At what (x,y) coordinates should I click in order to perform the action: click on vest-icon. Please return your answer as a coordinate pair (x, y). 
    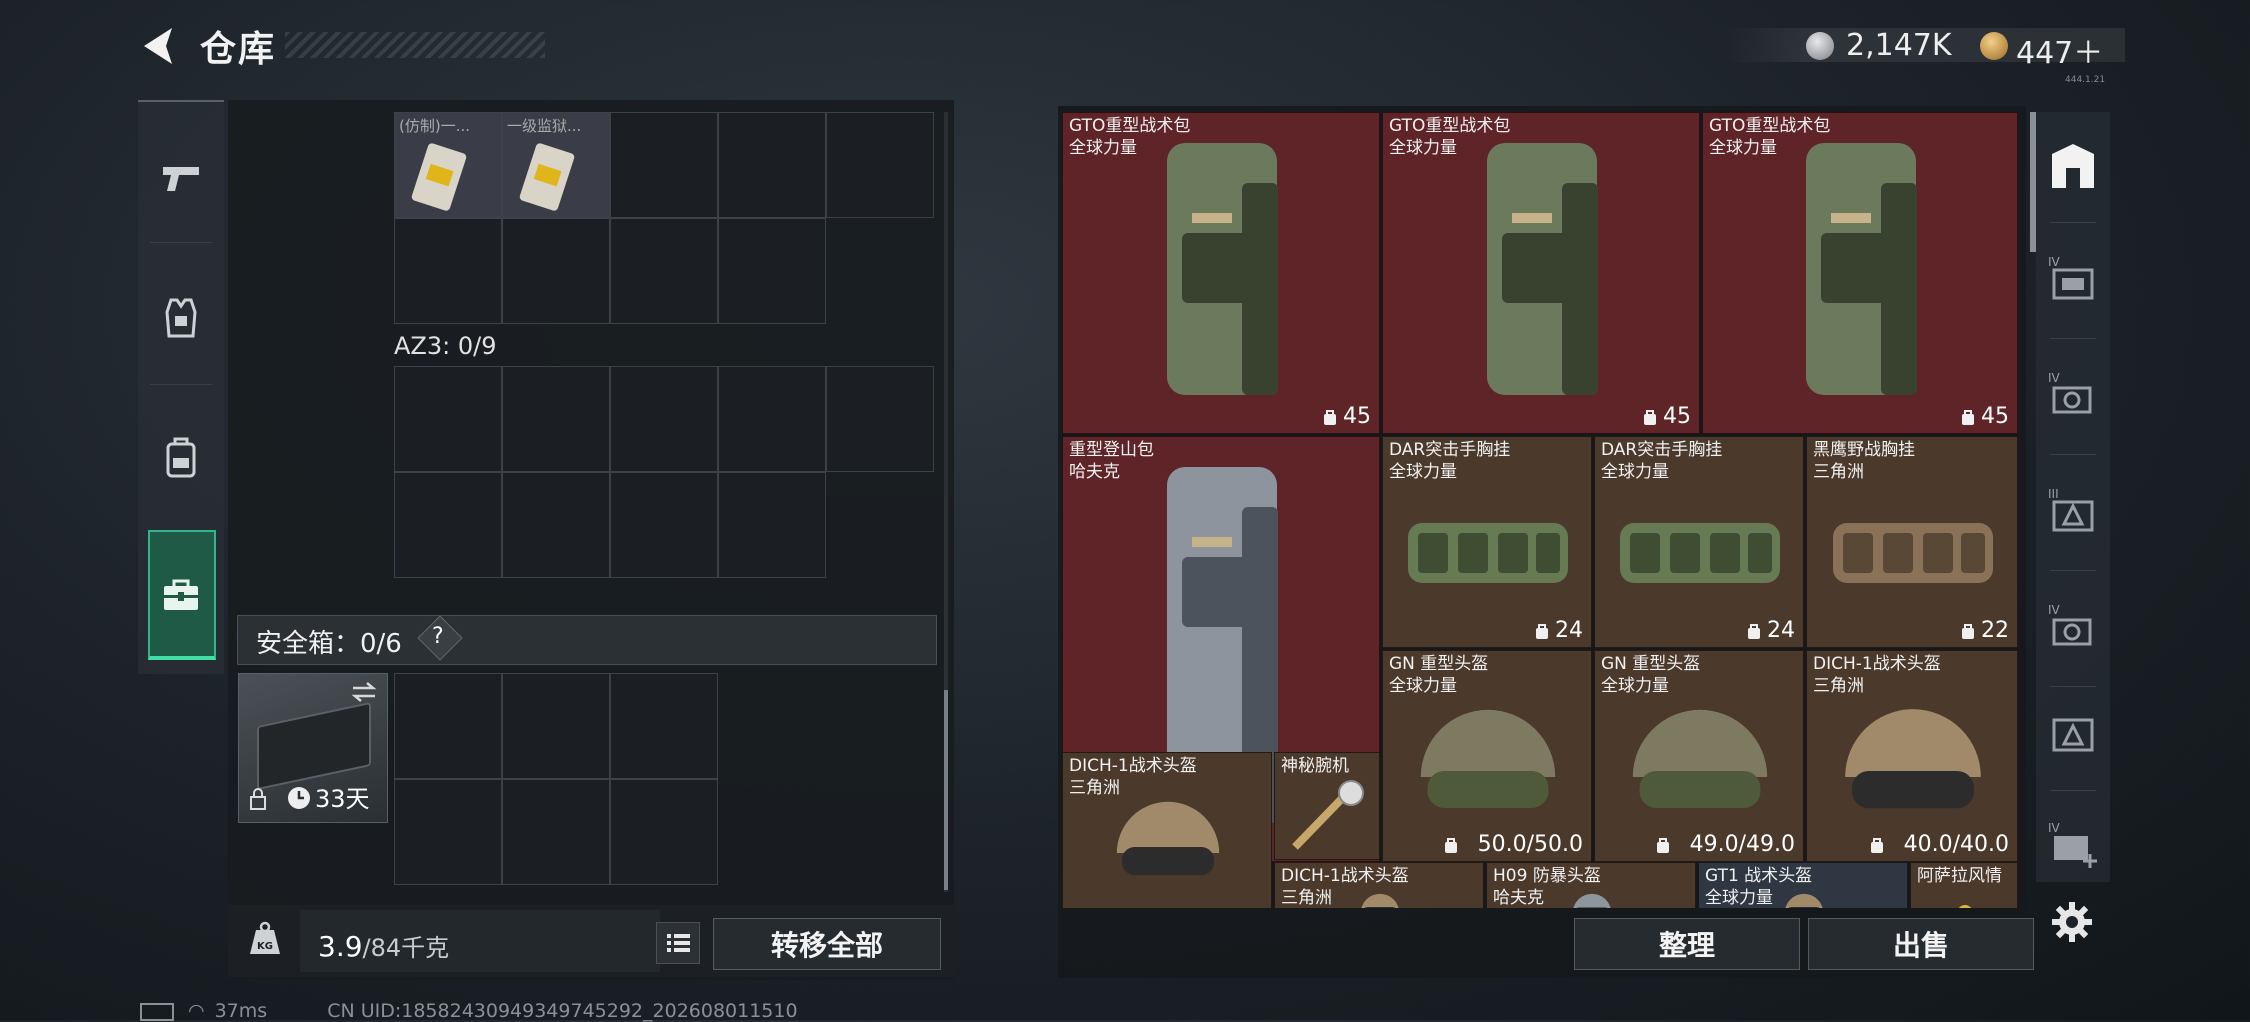
    Looking at the image, I should click on (181, 318).